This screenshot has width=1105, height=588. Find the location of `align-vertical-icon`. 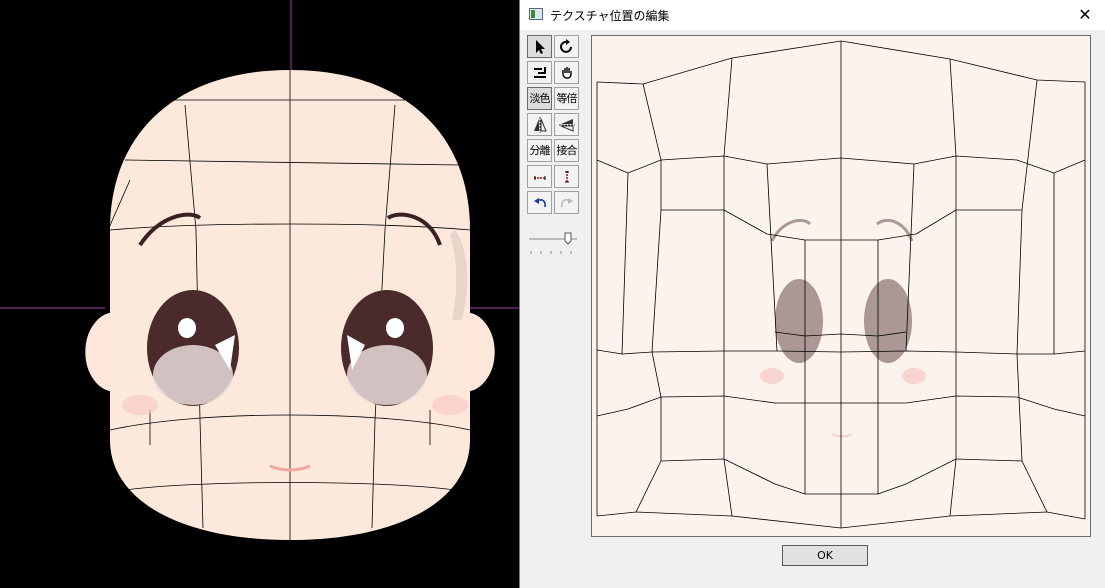

align-vertical-icon is located at coordinates (566, 176).